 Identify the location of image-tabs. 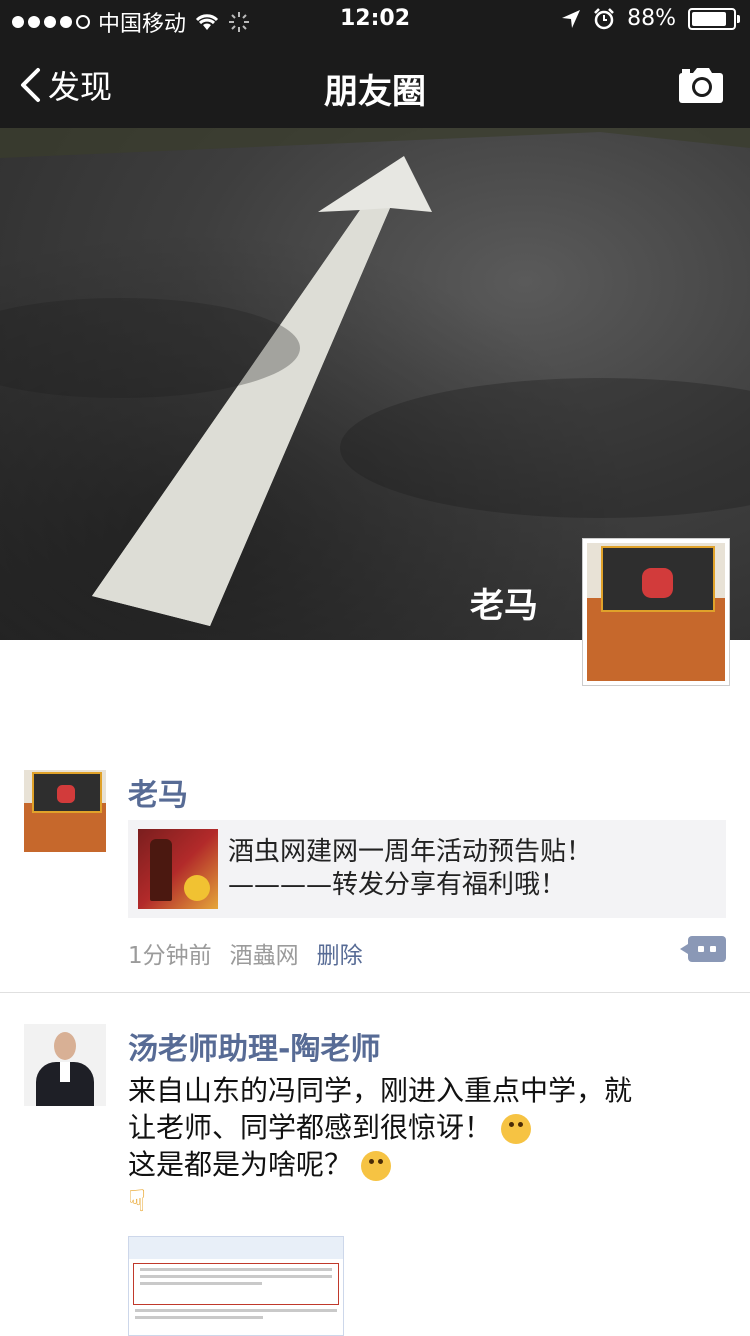
(236, 1248).